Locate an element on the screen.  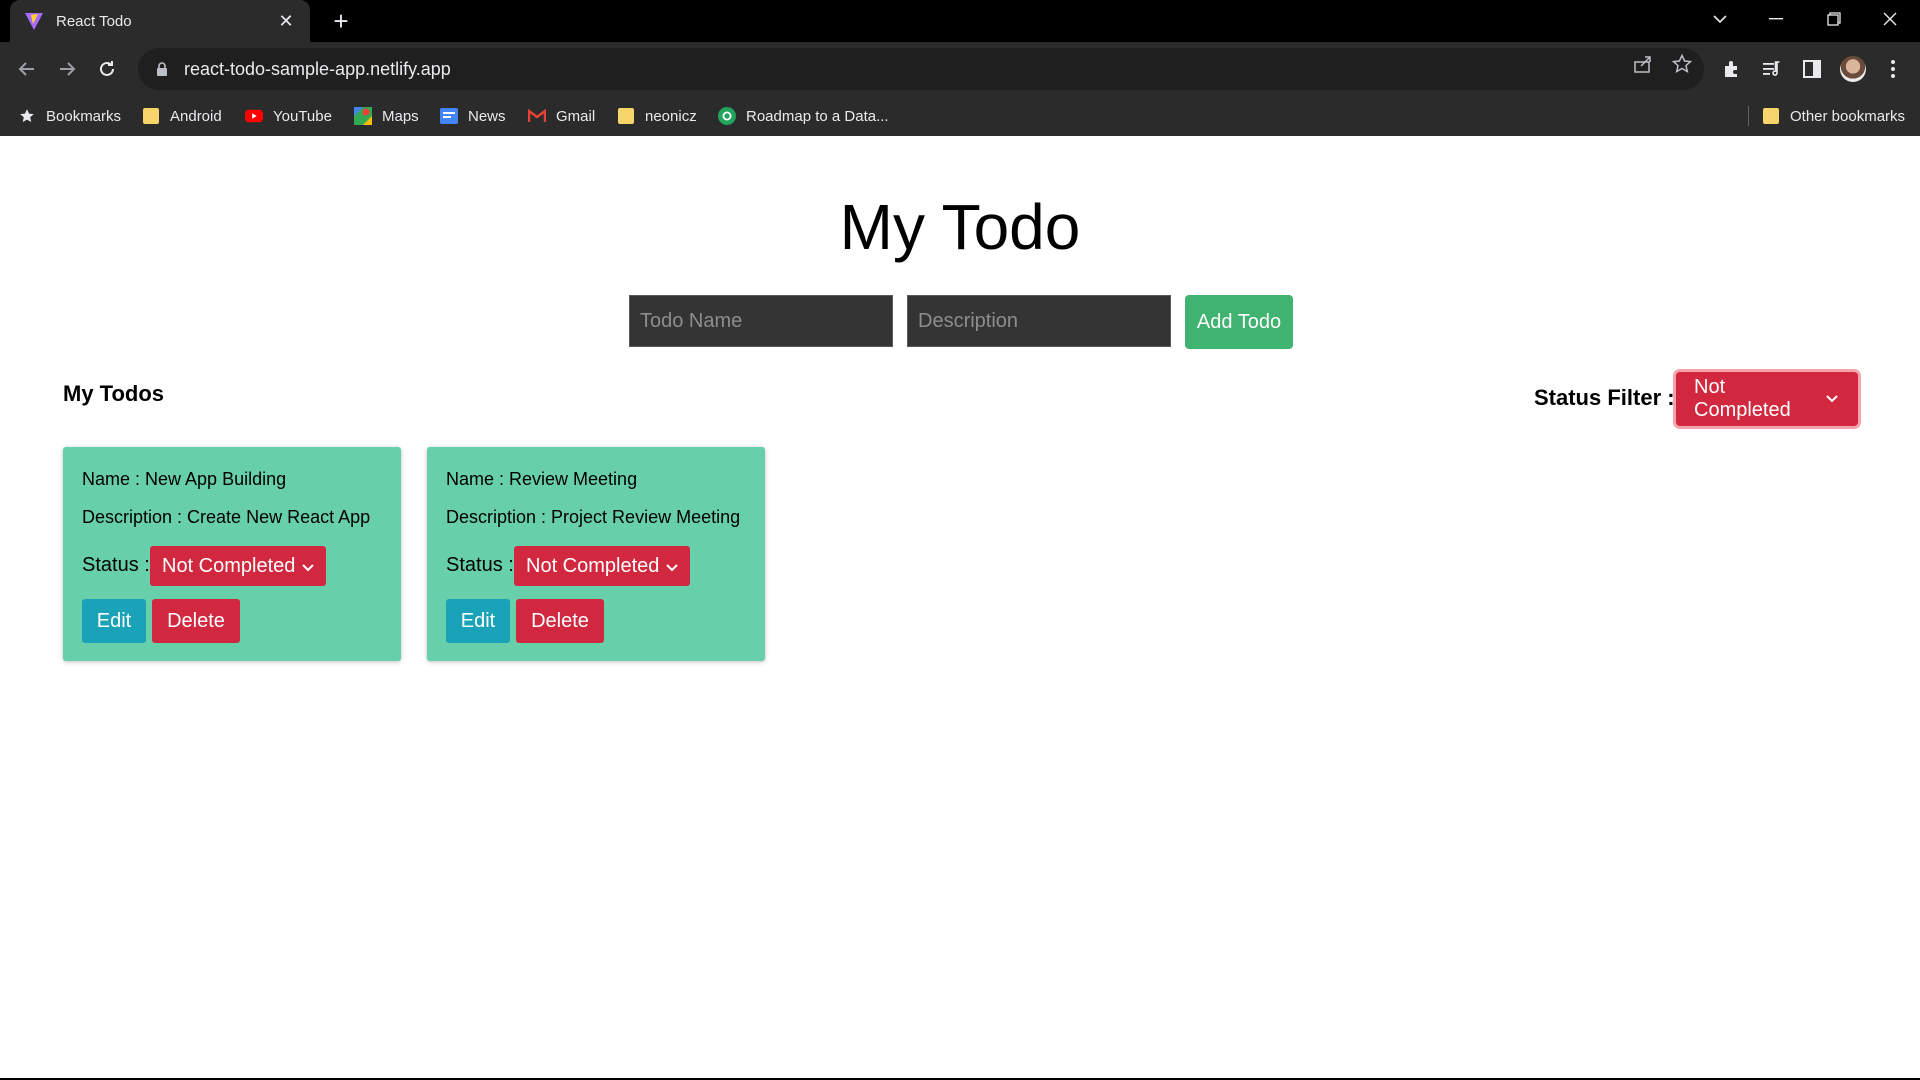
browser-toolbar: react-todo-sample-app.netlify.app is located at coordinates (960, 69).